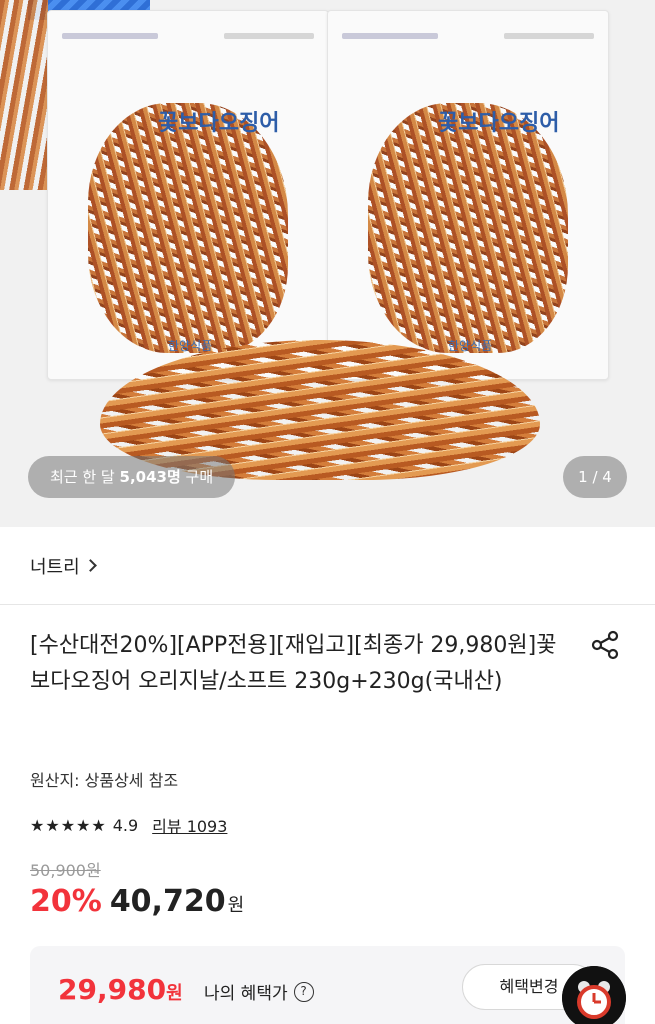  What do you see at coordinates (167, 901) in the screenshot?
I see `sale-price: 40,720` at bounding box center [167, 901].